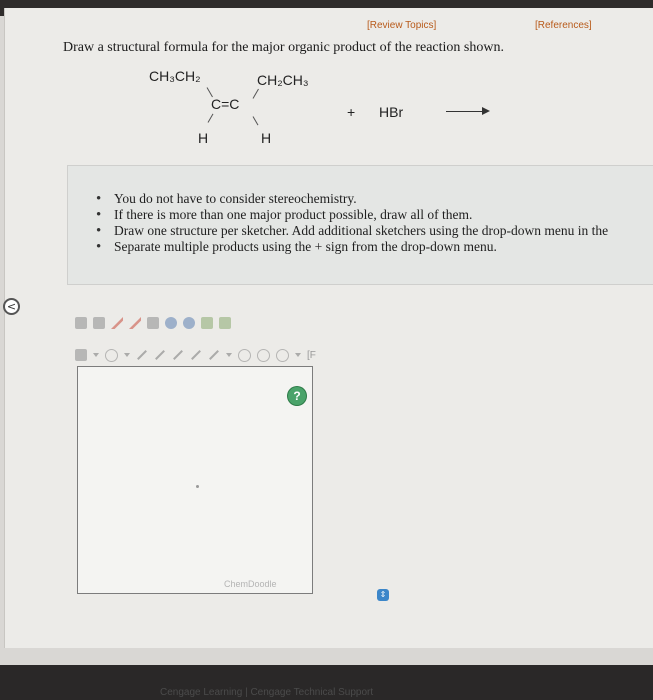  I want to click on sketcher-toolbar-bottom: [F, so click(195, 355).